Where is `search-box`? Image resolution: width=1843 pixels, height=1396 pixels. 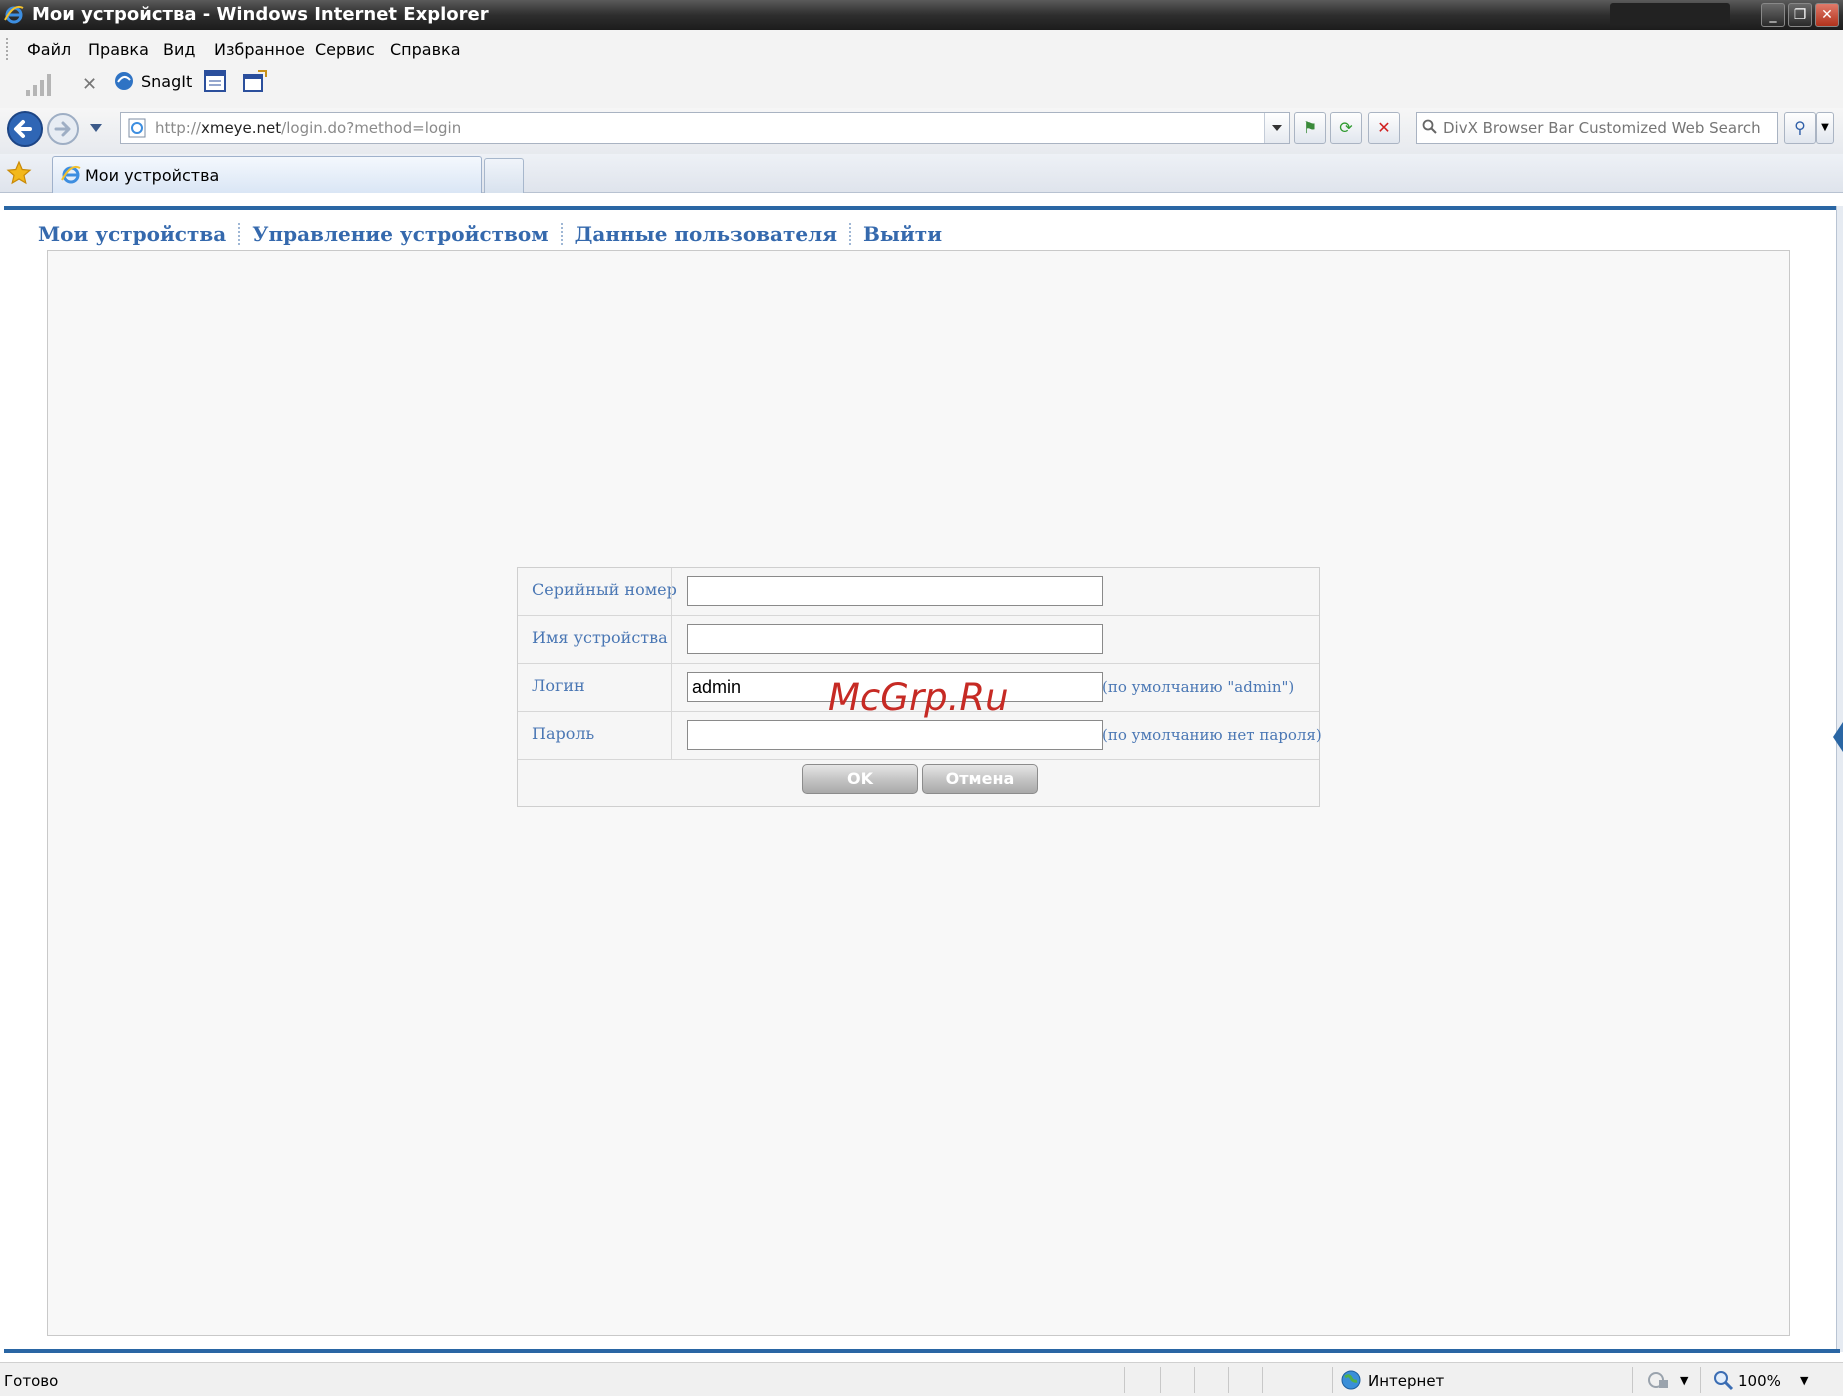
search-box is located at coordinates (1597, 128).